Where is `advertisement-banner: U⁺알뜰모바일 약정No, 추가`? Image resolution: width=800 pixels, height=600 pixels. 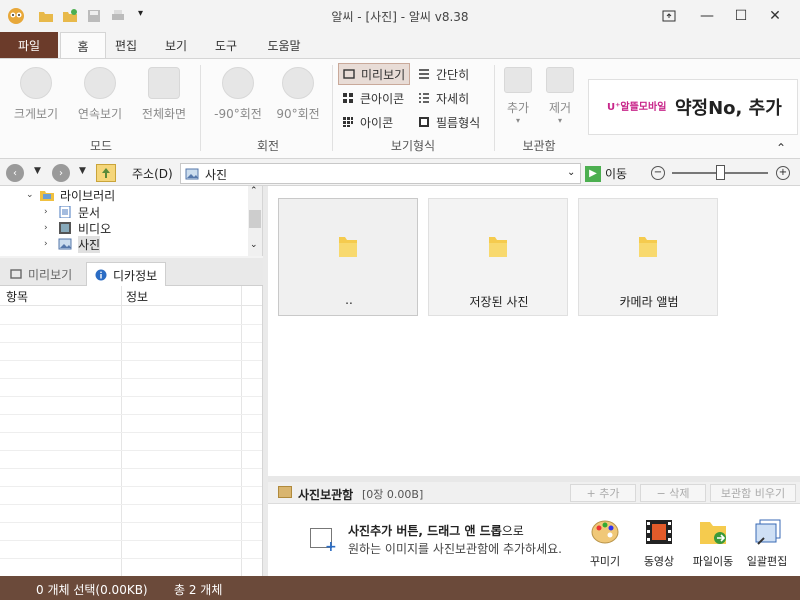
advertisement-banner: U⁺알뜰모바일 약정No, 추가 is located at coordinates (693, 107).